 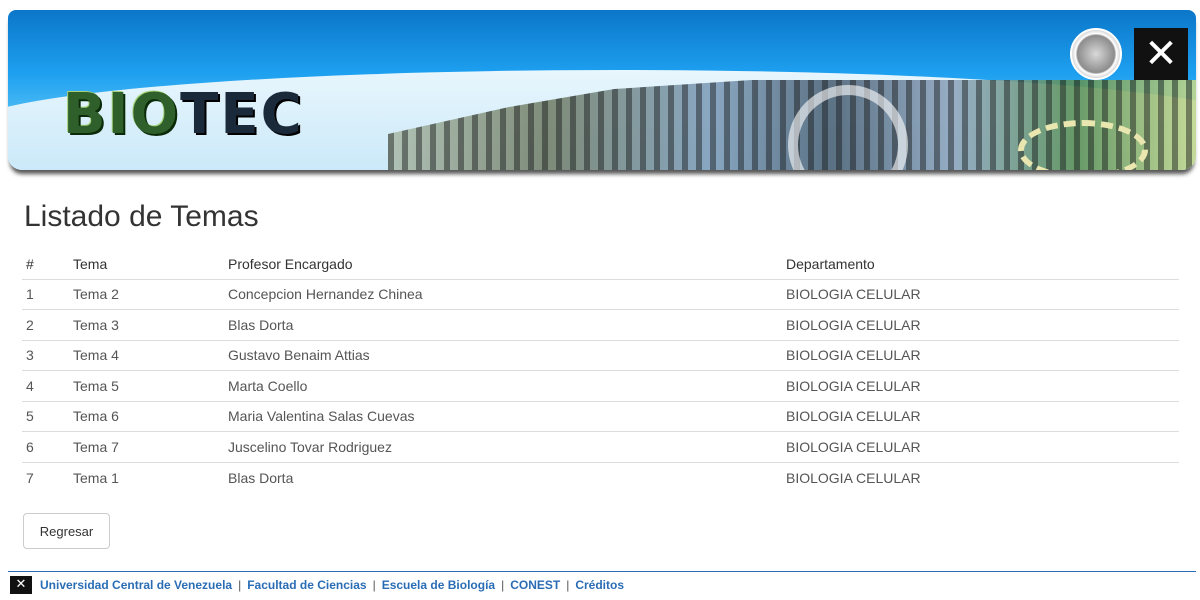 What do you see at coordinates (146, 386) in the screenshot?
I see `cell-topic: Tema 5` at bounding box center [146, 386].